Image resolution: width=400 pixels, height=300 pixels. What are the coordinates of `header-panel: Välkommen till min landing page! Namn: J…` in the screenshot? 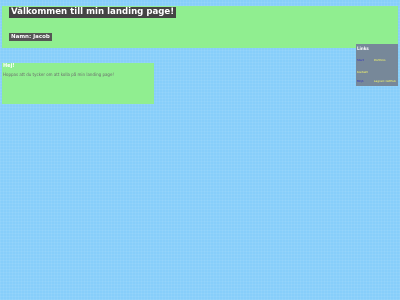 It's located at (200, 27).